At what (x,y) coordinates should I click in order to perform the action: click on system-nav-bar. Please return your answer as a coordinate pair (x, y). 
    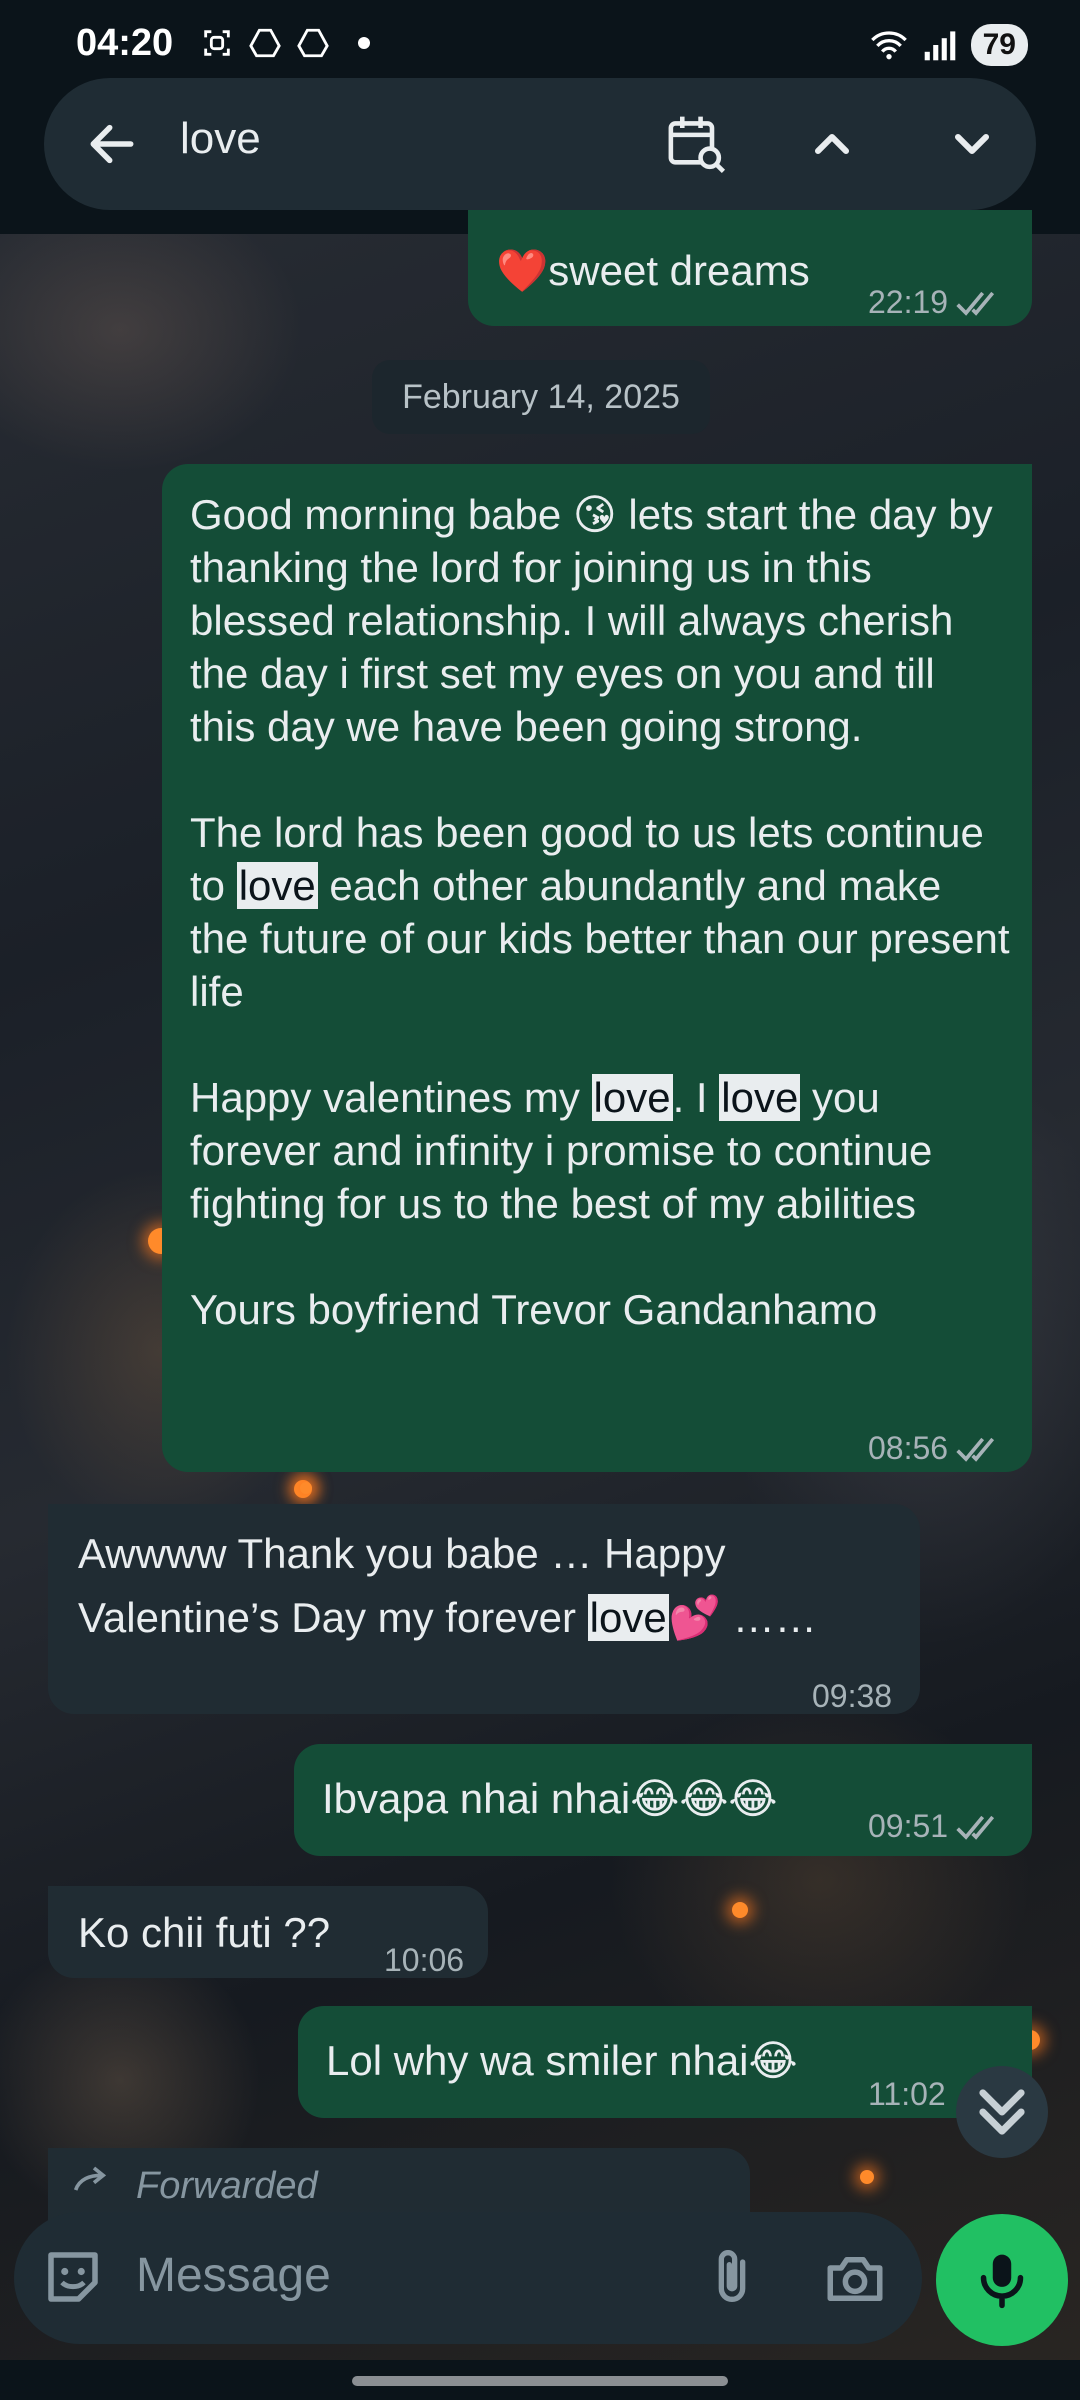
    Looking at the image, I should click on (540, 2380).